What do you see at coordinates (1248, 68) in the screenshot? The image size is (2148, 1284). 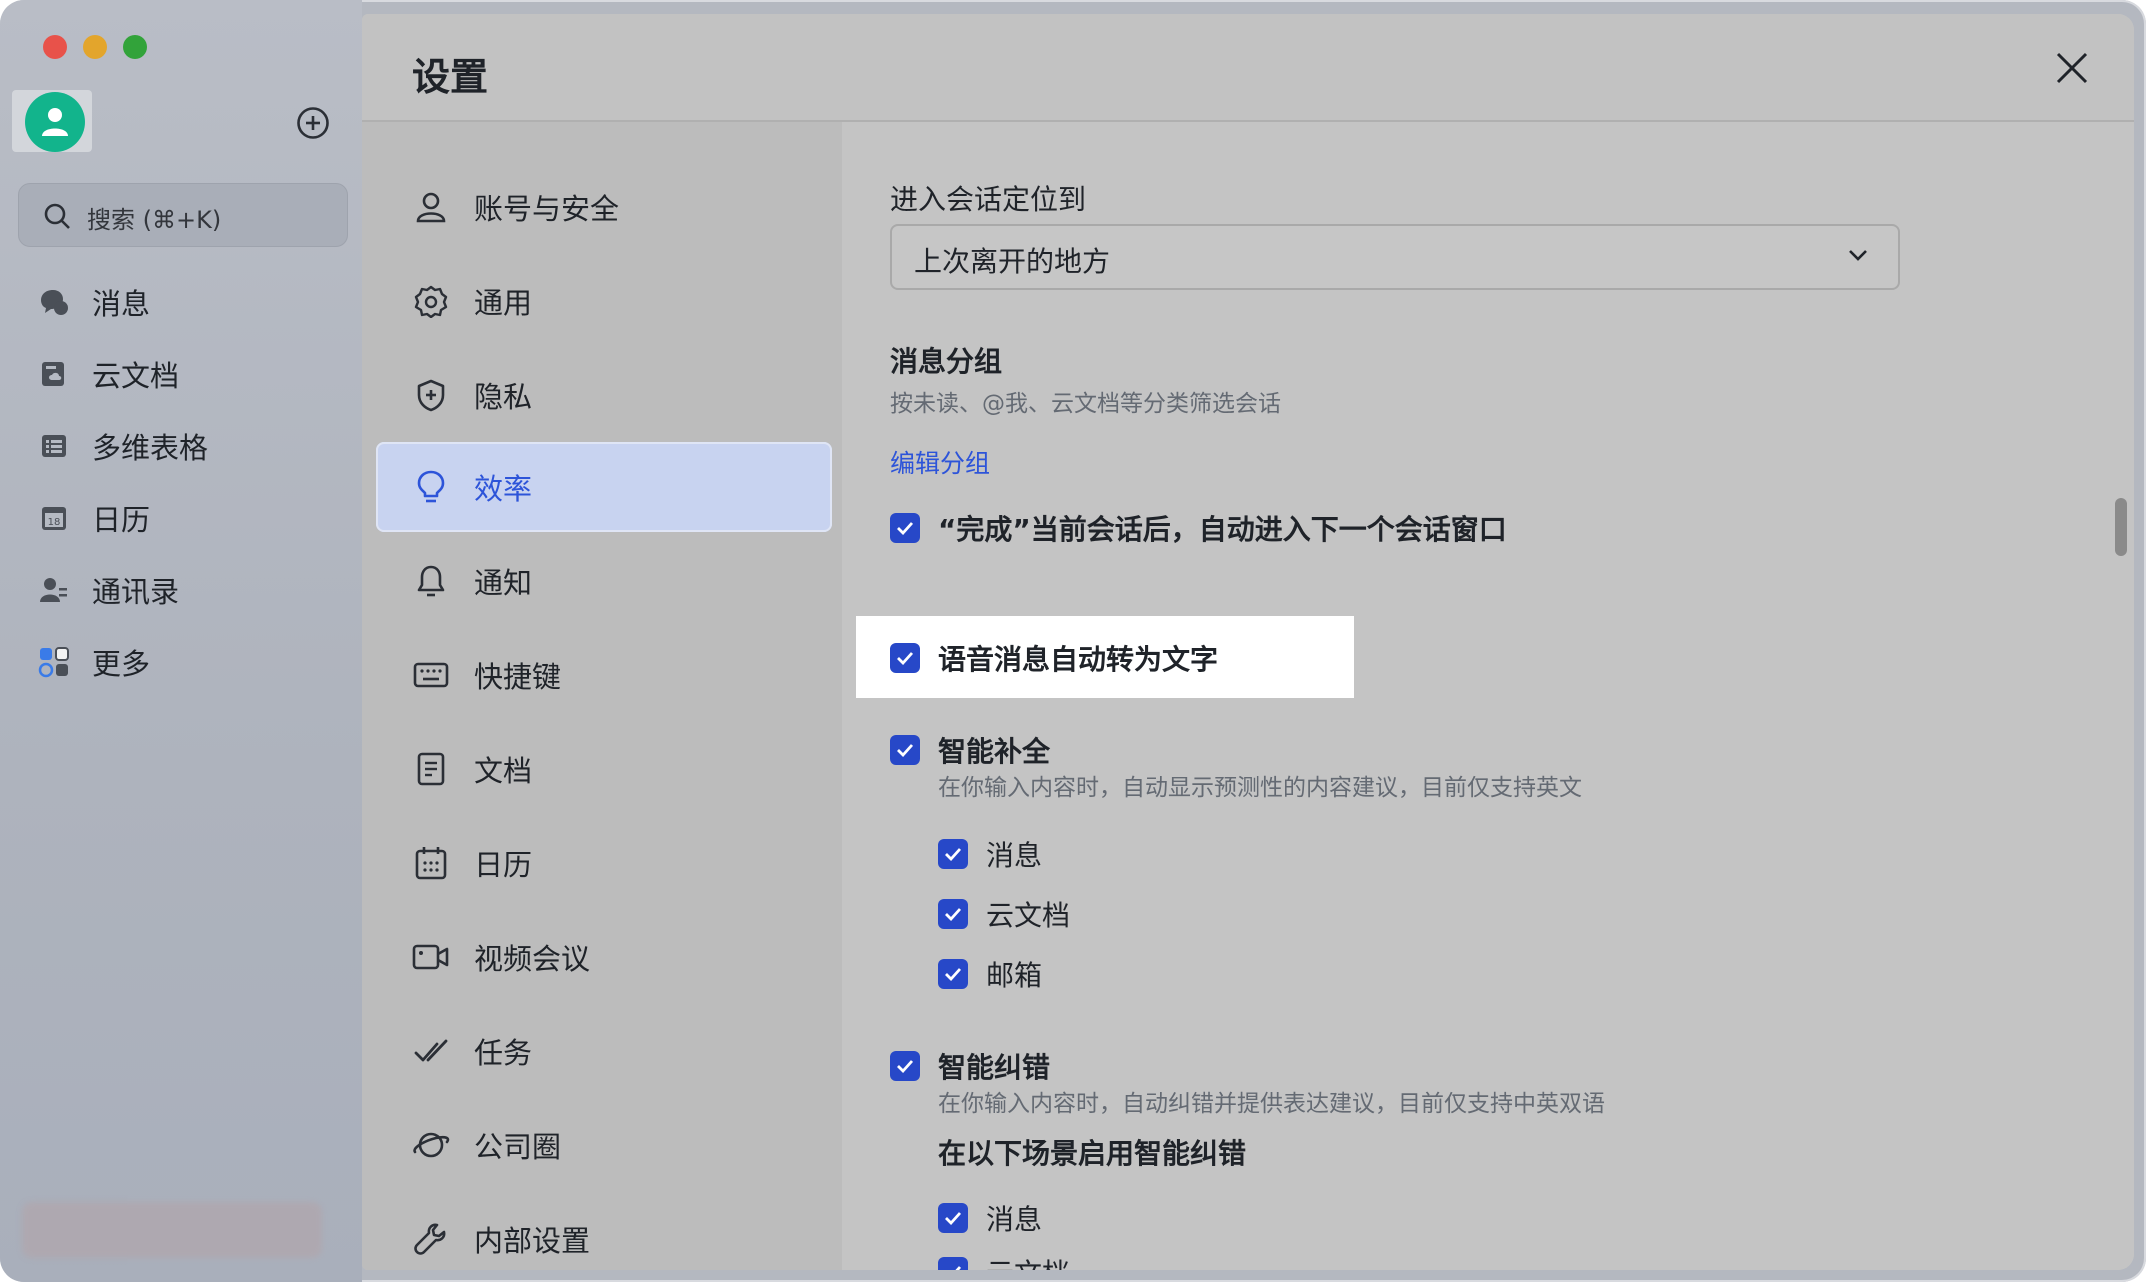 I see `dialog-header: 设置` at bounding box center [1248, 68].